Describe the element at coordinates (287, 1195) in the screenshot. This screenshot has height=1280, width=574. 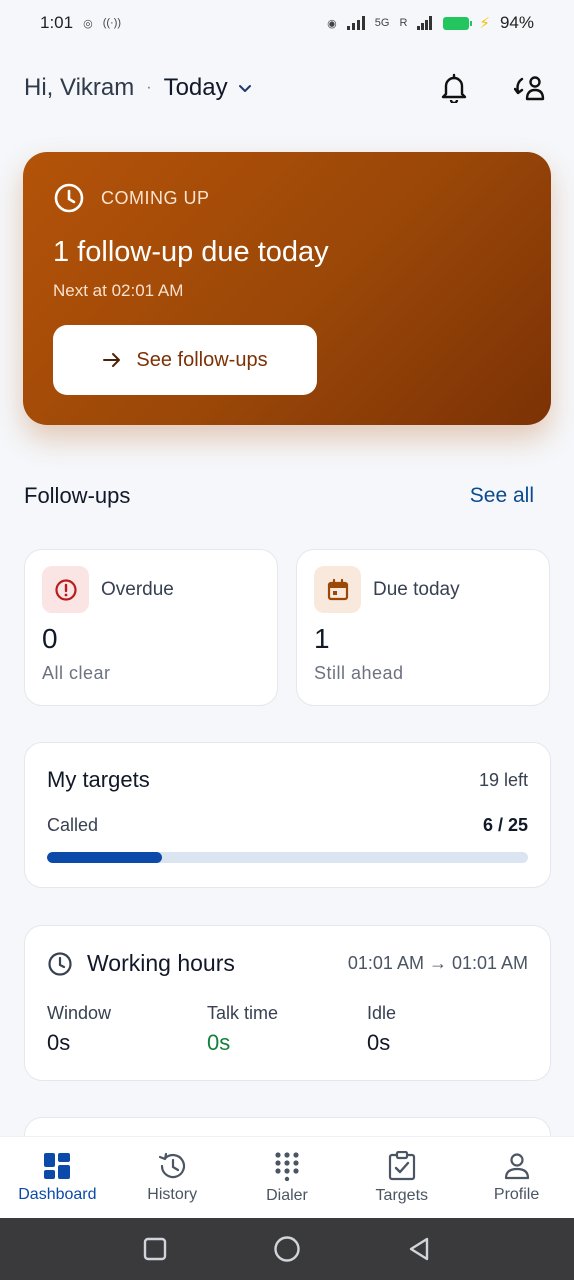
I see `nav-label: Dialer` at that location.